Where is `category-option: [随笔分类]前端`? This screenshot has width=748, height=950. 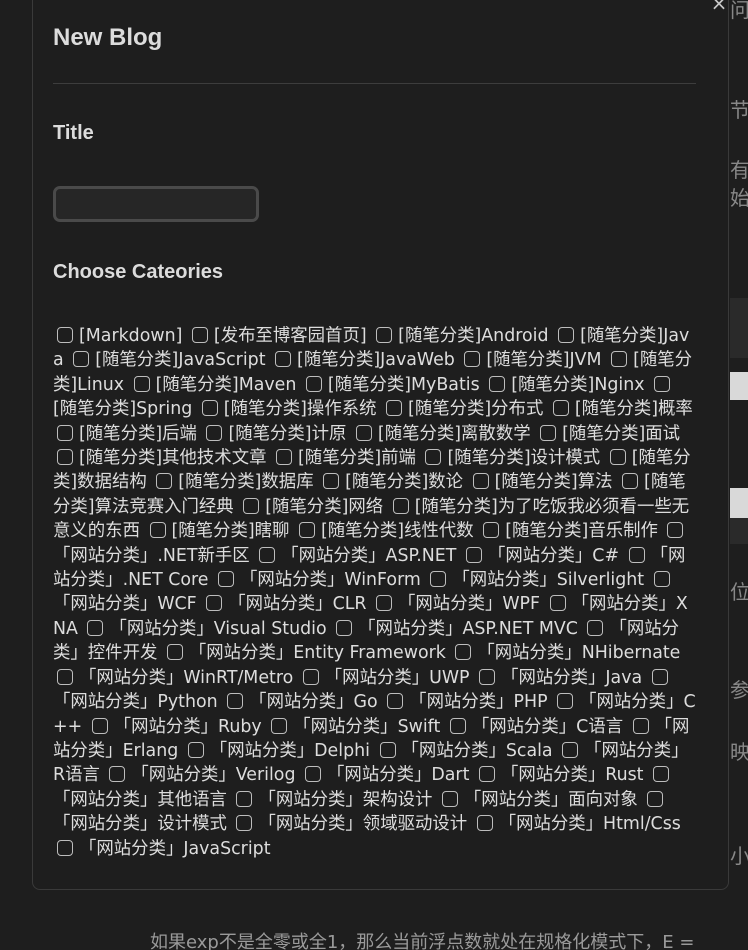
category-option: [随笔分类]前端 is located at coordinates (344, 458).